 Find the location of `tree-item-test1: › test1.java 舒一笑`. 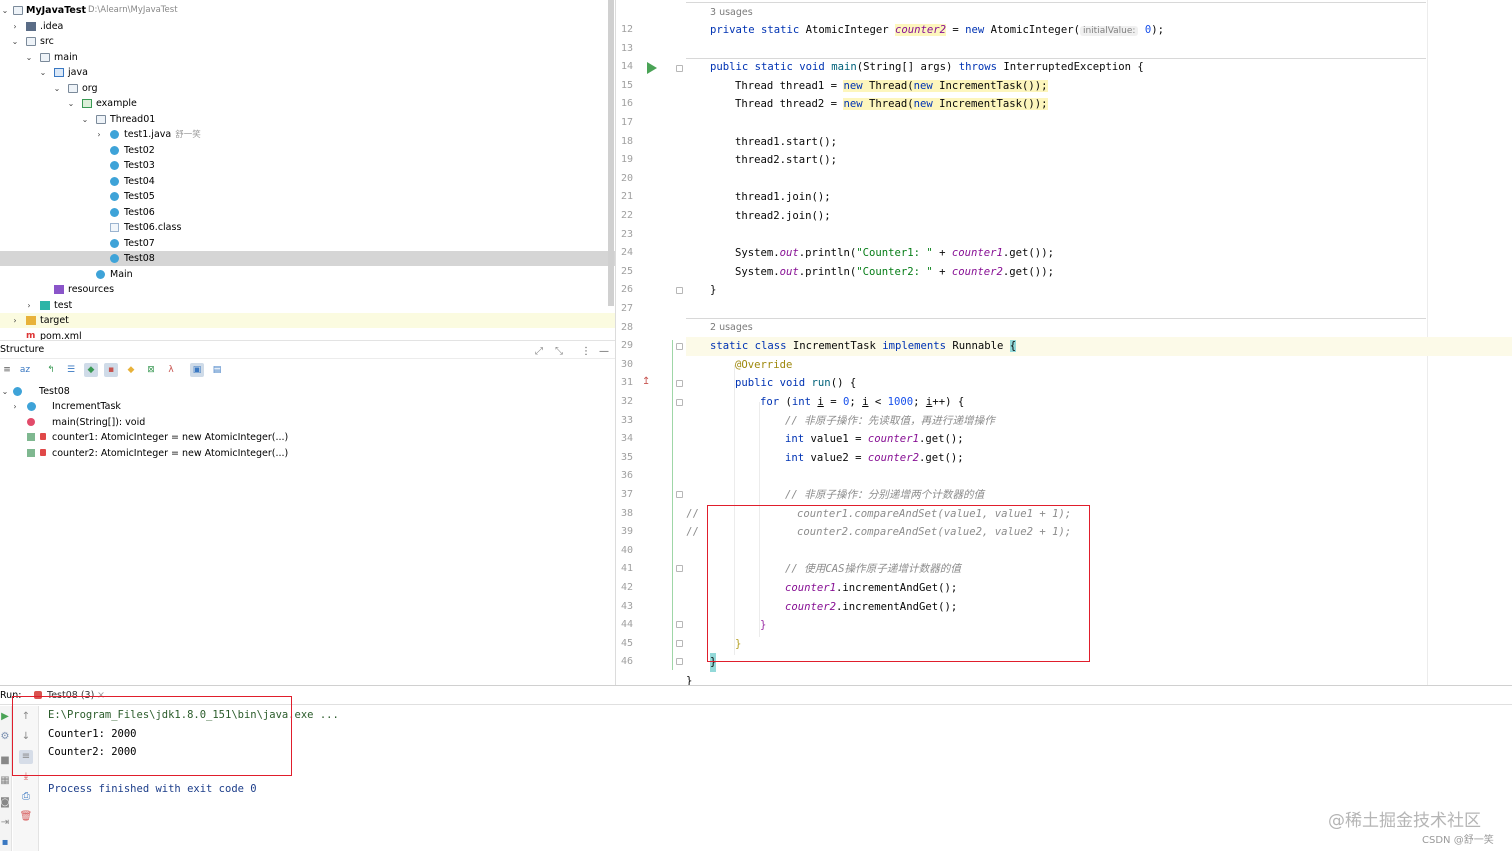

tree-item-test1: › test1.java 舒一笑 is located at coordinates (307, 134).